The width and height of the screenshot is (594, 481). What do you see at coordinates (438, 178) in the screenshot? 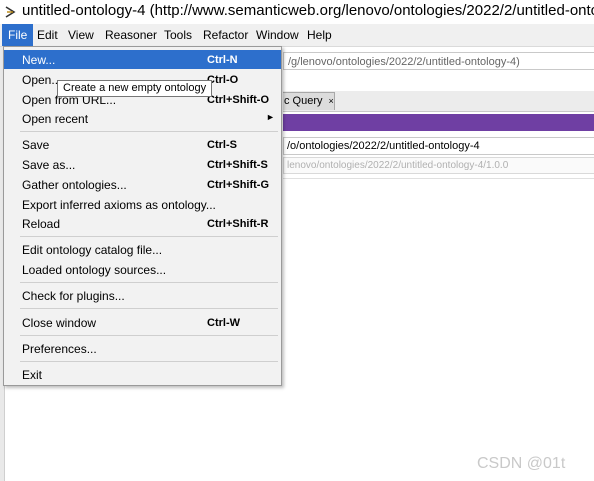
I see `divider` at bounding box center [438, 178].